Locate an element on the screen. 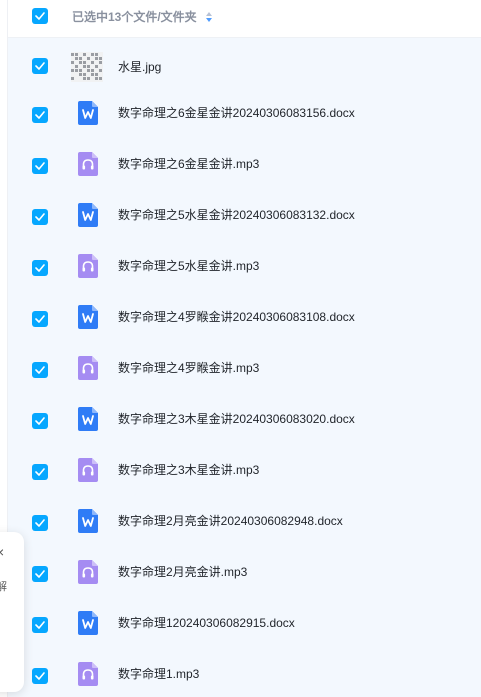 The height and width of the screenshot is (697, 481). file-name: 数字命理2月亮金讲20240306082948.docx is located at coordinates (230, 521).